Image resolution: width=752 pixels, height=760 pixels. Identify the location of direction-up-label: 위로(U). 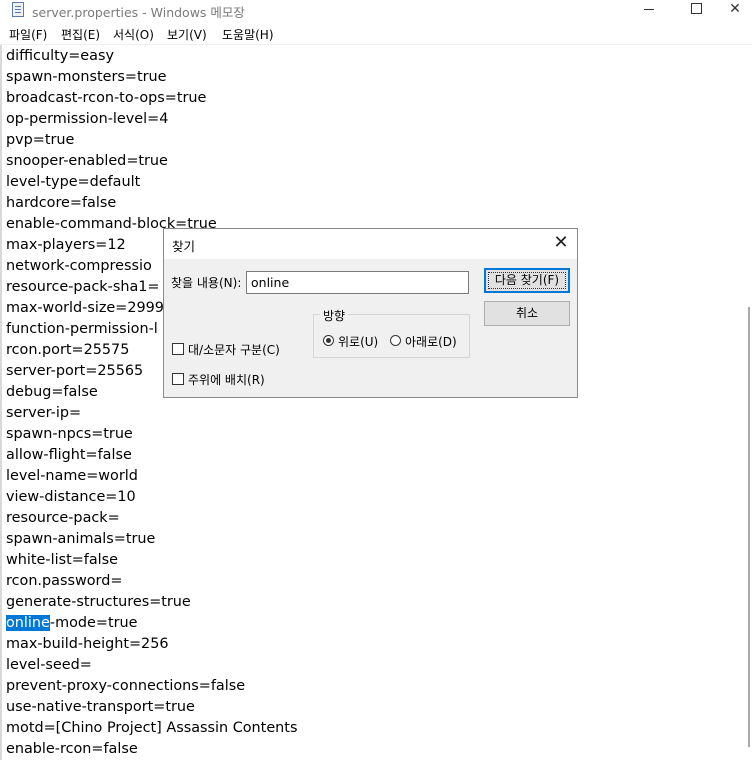
(358, 341).